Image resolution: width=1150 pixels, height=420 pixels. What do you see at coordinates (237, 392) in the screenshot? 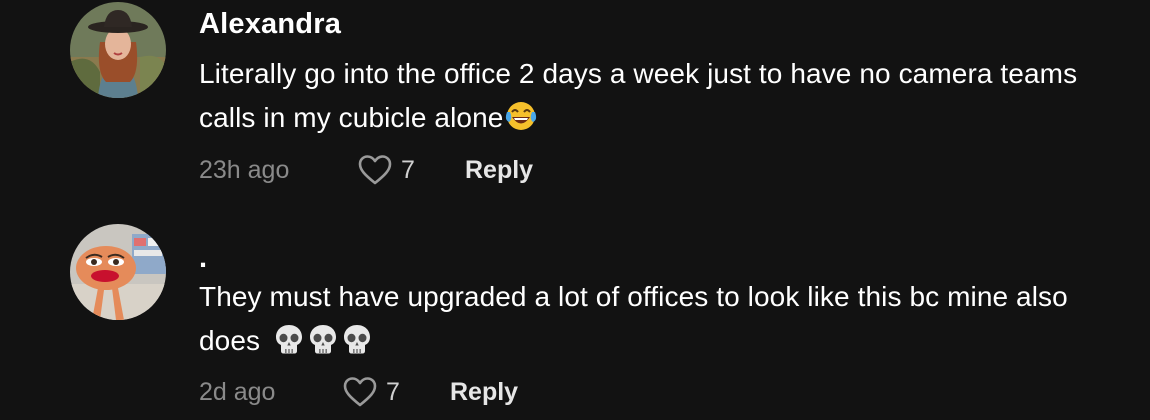
I see `comment-timestamp: 2d ago` at bounding box center [237, 392].